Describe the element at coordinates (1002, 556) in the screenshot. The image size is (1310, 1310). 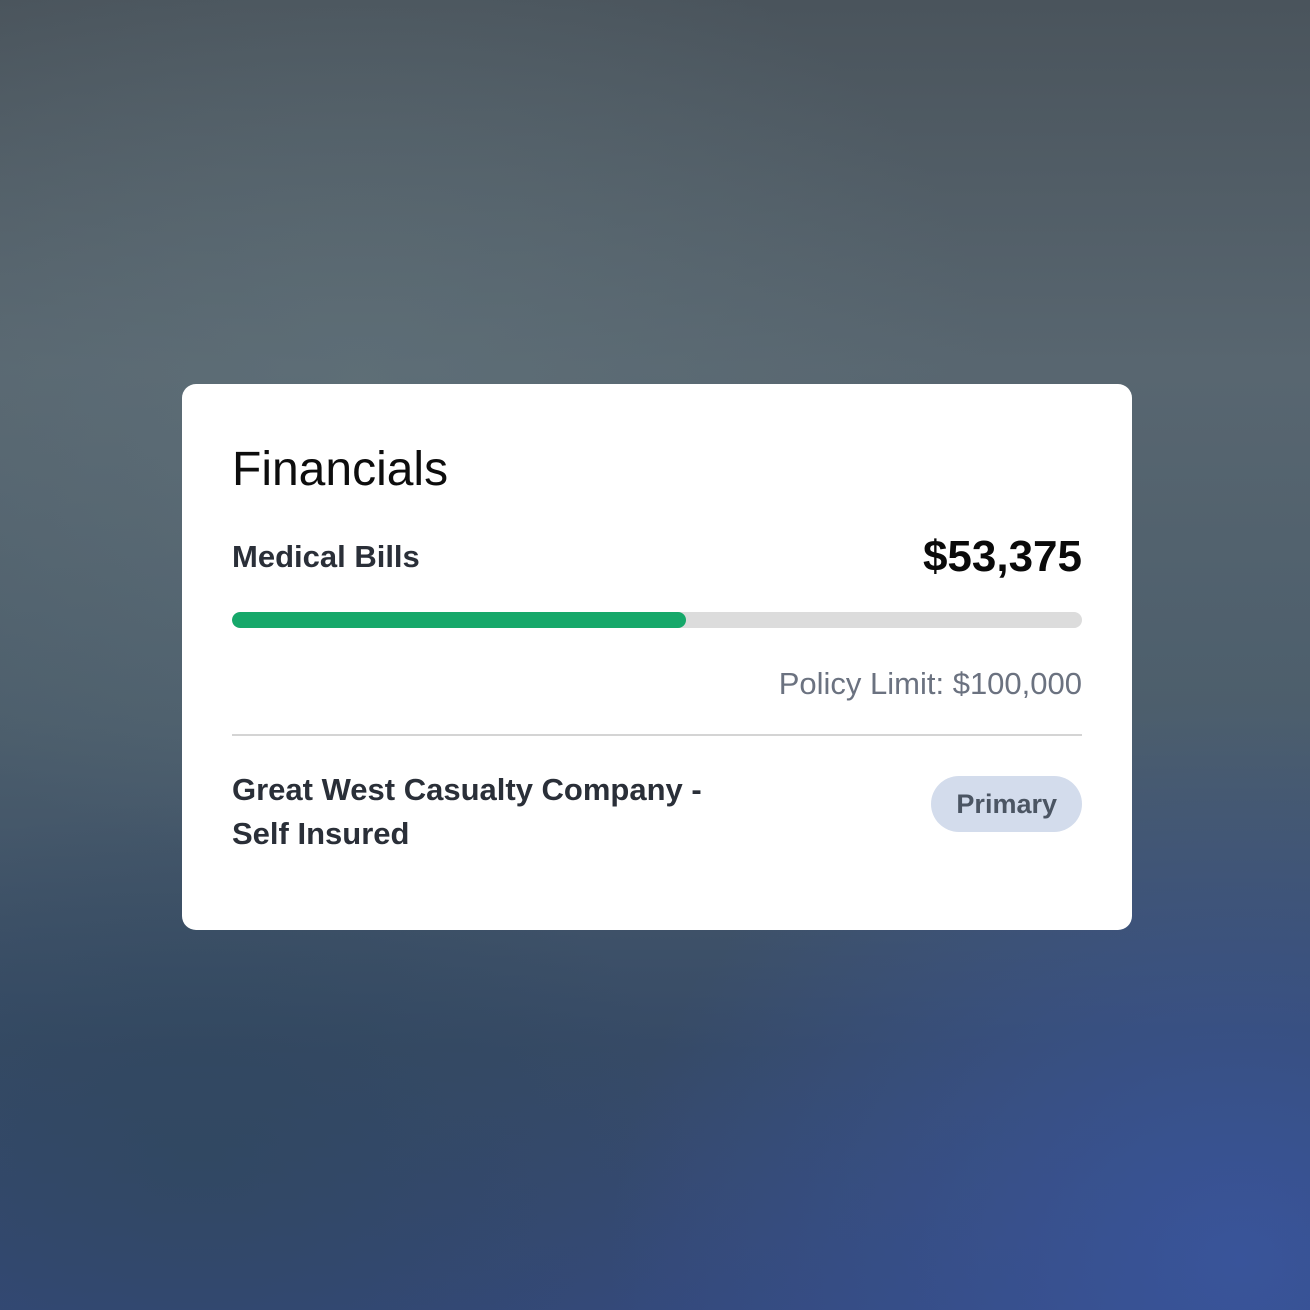
I see `medical-bills-amount: $53,375` at that location.